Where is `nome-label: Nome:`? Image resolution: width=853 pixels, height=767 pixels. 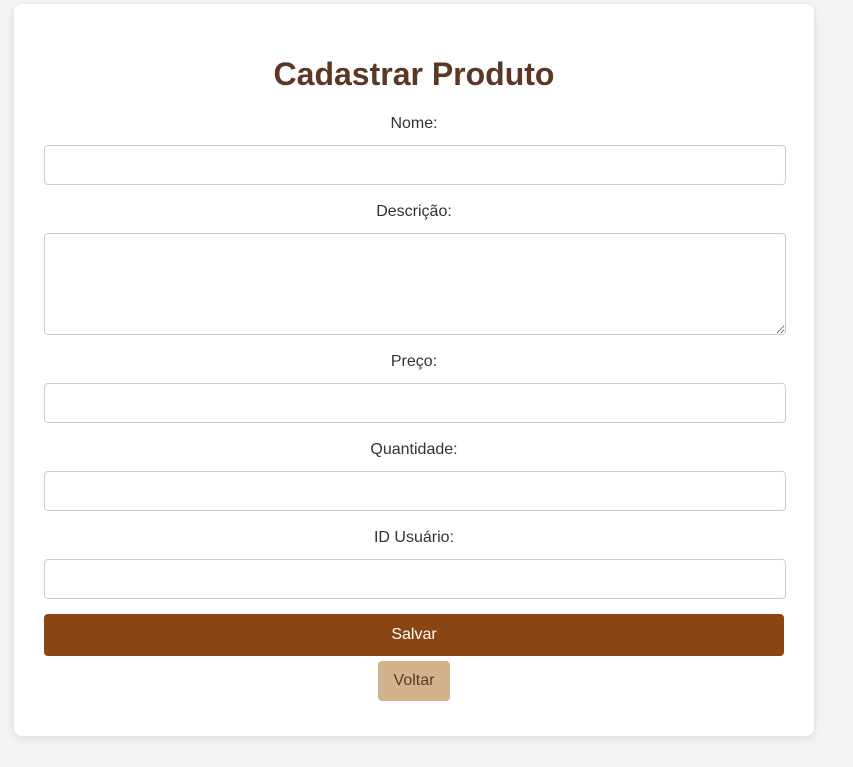 nome-label: Nome: is located at coordinates (414, 123).